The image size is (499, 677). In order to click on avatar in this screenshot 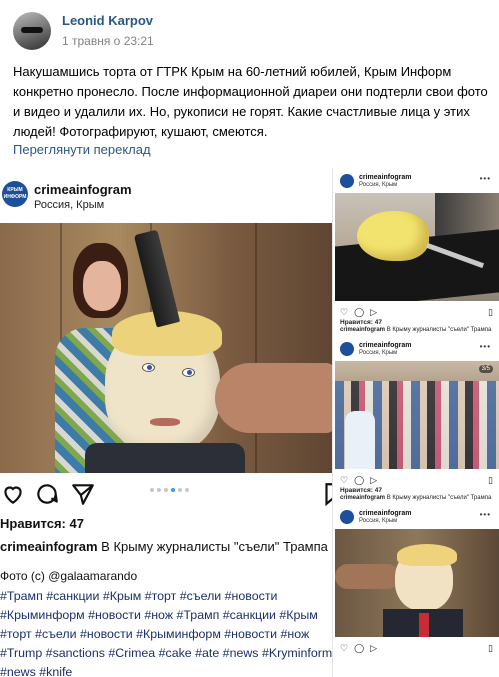, I will do `click(32, 31)`.